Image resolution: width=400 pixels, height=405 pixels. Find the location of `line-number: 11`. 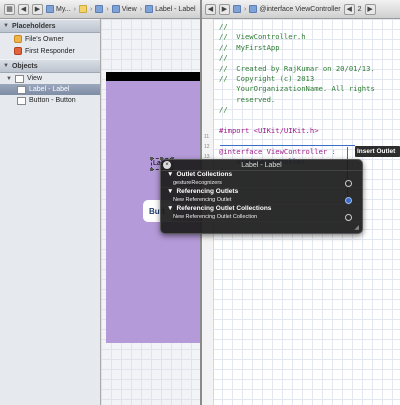

line-number: 11 is located at coordinates (207, 137).